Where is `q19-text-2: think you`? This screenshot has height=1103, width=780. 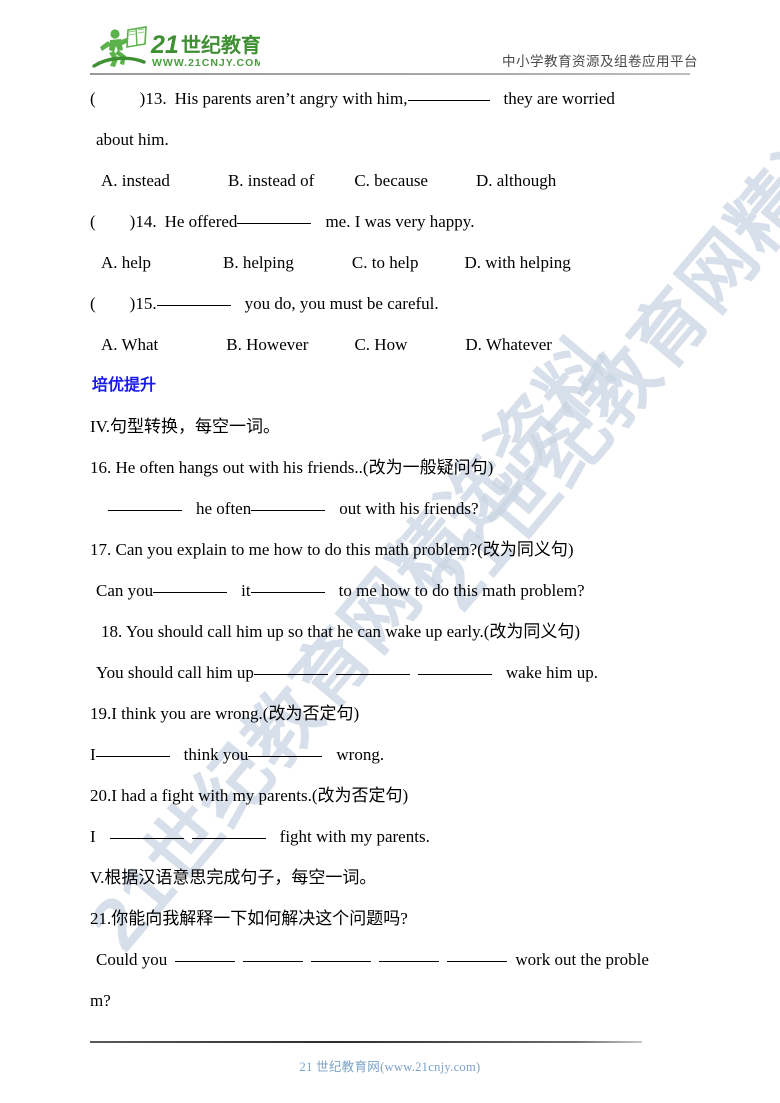
q19-text-2: think you is located at coordinates (216, 754).